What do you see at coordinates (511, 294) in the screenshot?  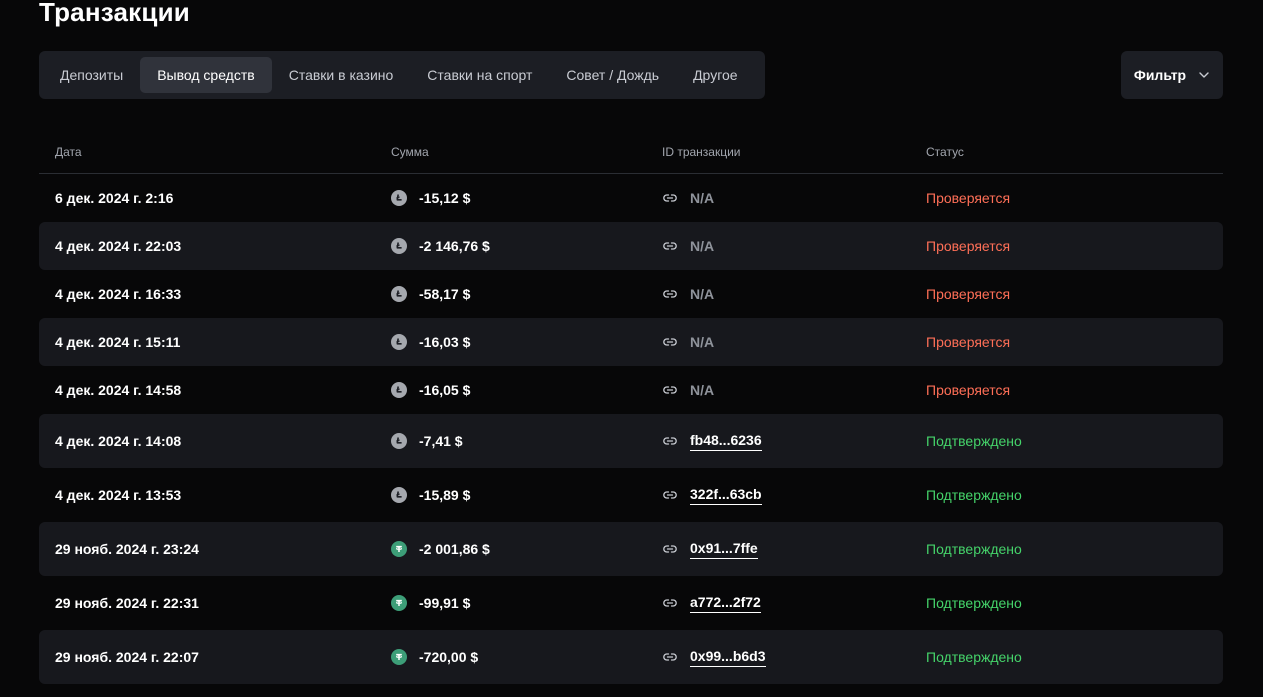 I see `row-amount-cell: -58,17 $` at bounding box center [511, 294].